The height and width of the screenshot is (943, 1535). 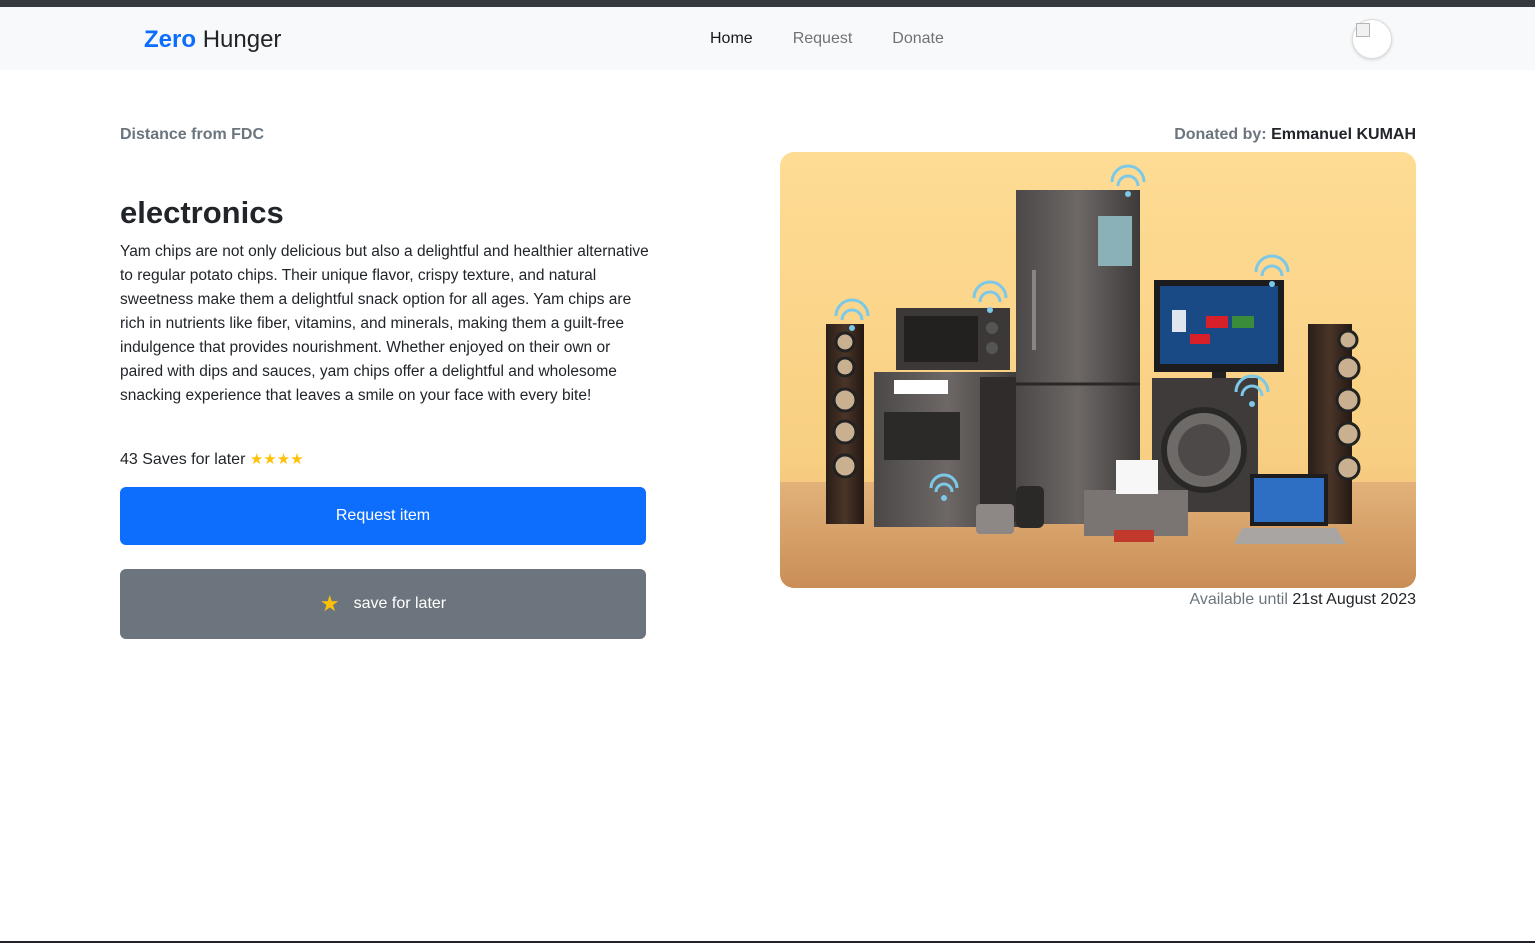 I want to click on browser-top-strip, so click(x=767, y=3).